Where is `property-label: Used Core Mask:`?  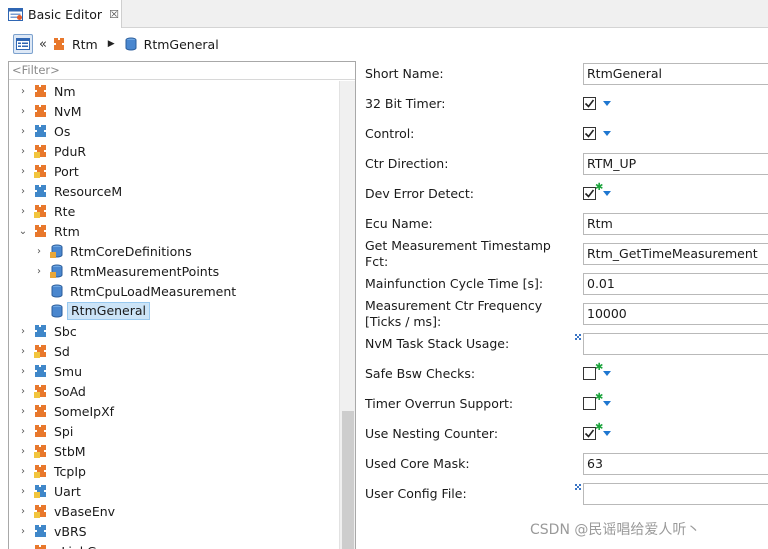 property-label: Used Core Mask: is located at coordinates (417, 463).